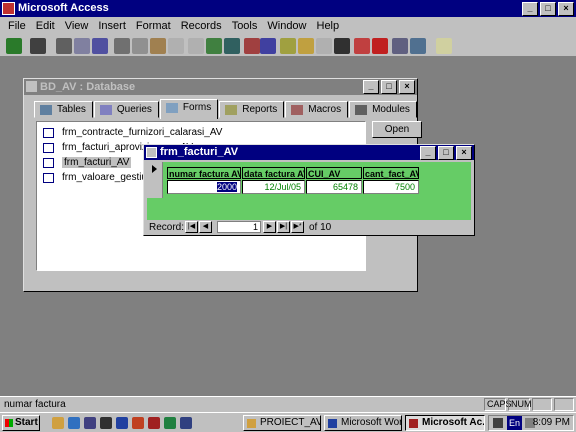  What do you see at coordinates (380, 46) in the screenshot?
I see `delete-record-icon` at bounding box center [380, 46].